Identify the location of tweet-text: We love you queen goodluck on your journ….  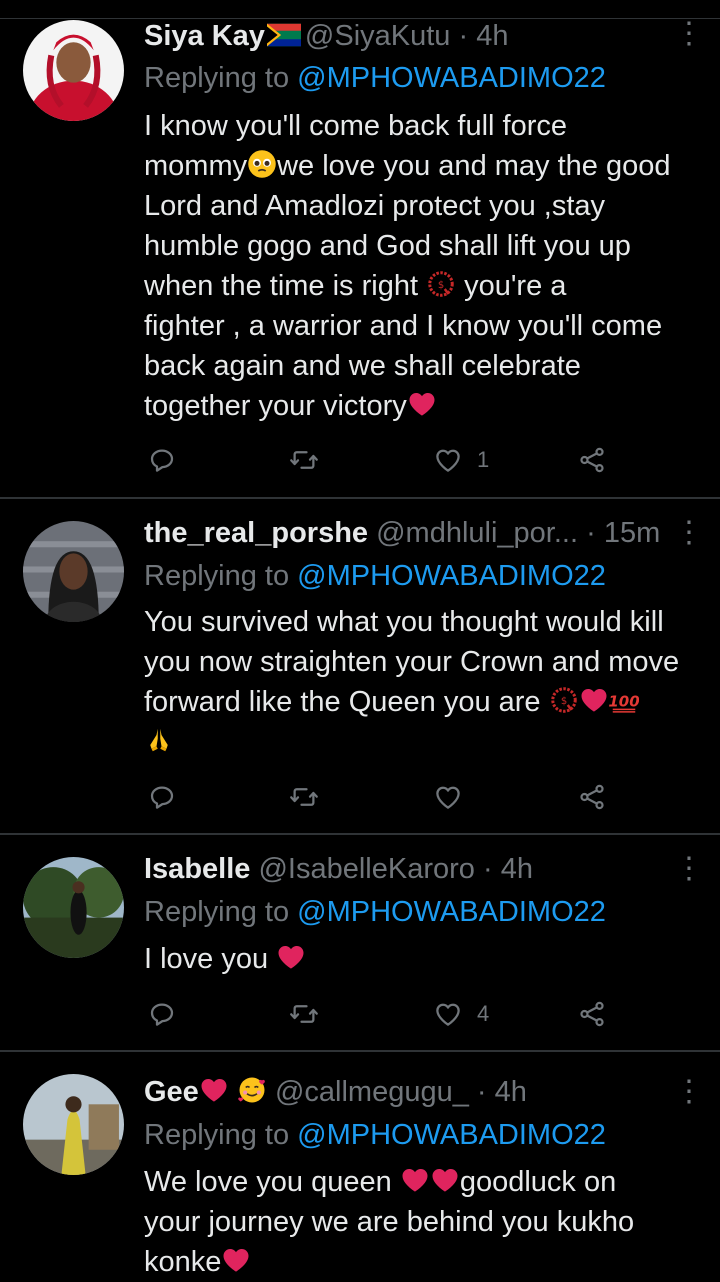
(424, 1222).